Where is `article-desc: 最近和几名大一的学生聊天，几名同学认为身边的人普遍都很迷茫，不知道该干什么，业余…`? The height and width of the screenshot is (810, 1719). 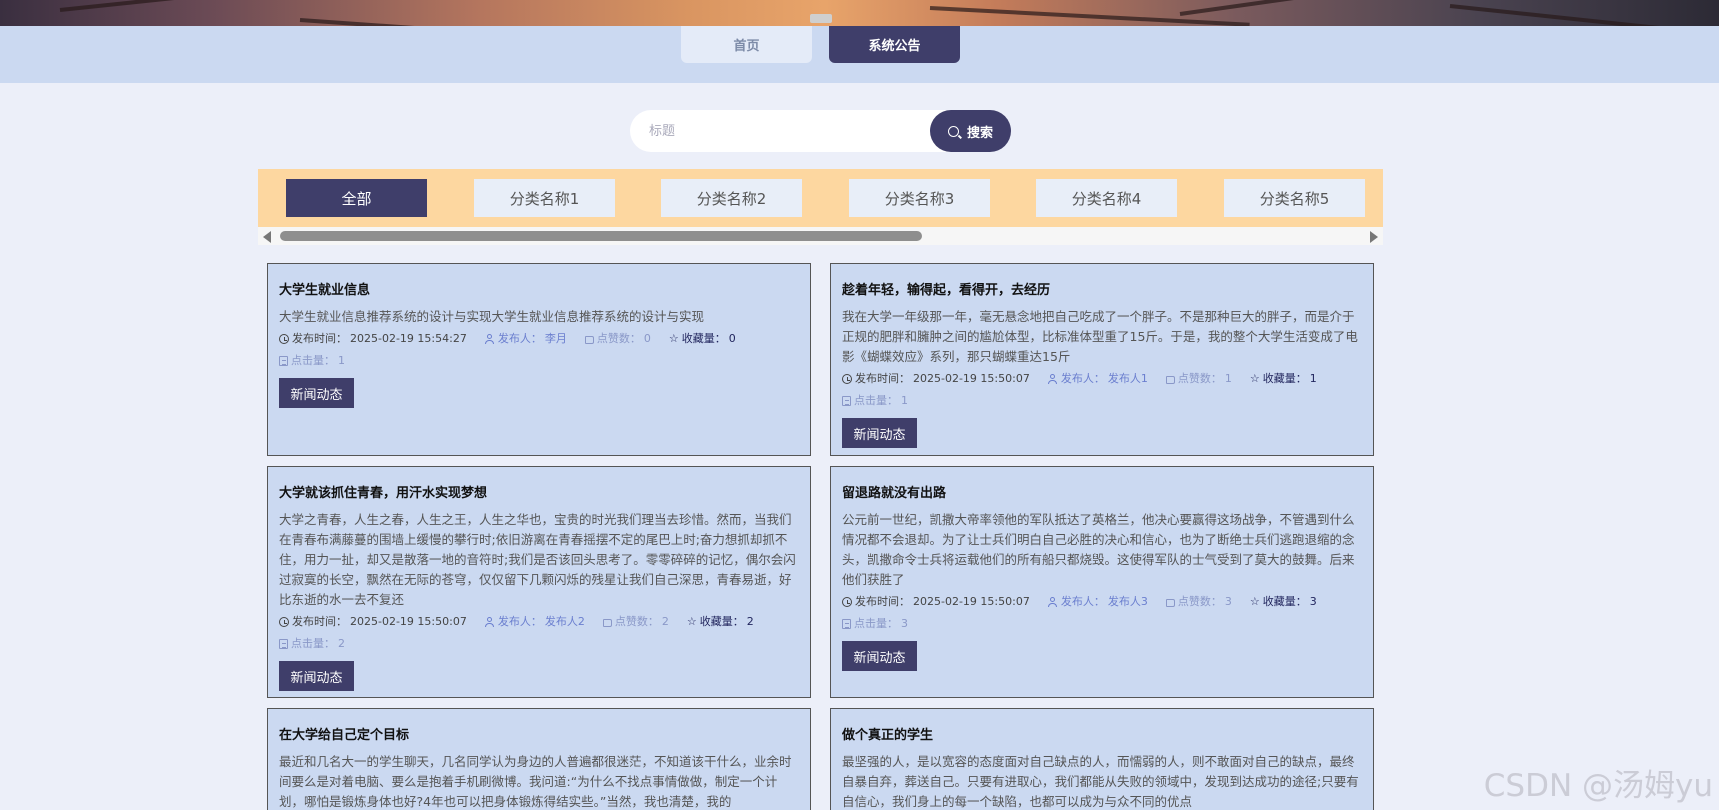
article-desc: 最近和几名大一的学生聊天，几名同学认为身边的人普遍都很迷茫，不知道该干什么，业余… is located at coordinates (535, 781).